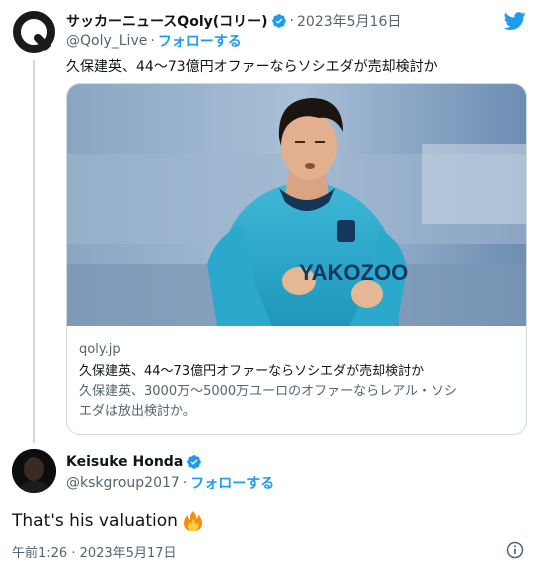 Image resolution: width=538 pixels, height=568 pixels. What do you see at coordinates (515, 21) in the screenshot?
I see `twitter-logo-icon` at bounding box center [515, 21].